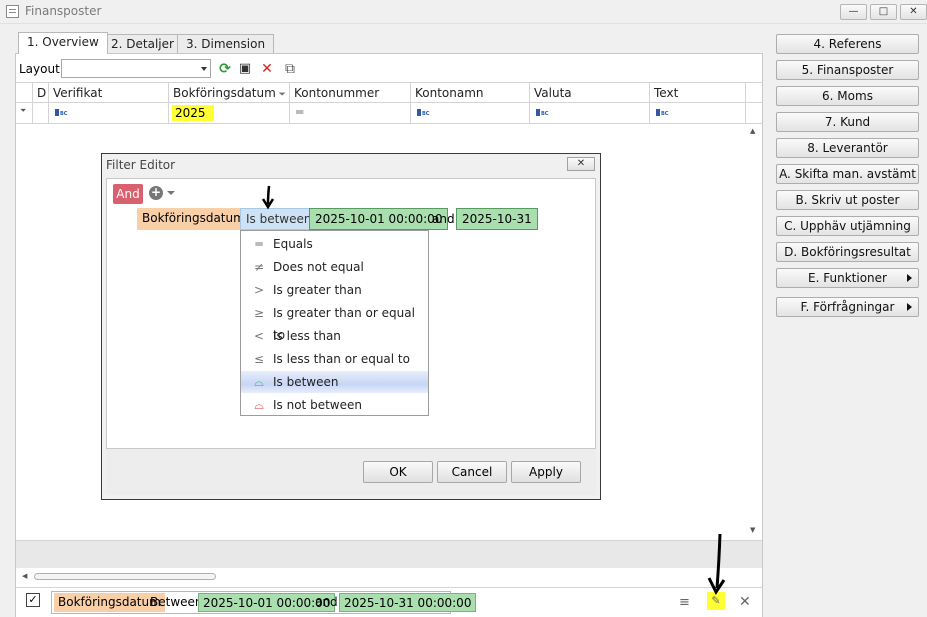 The height and width of the screenshot is (617, 927). Describe the element at coordinates (125, 576) in the screenshot. I see `horizontal-scroll-thumb` at that location.